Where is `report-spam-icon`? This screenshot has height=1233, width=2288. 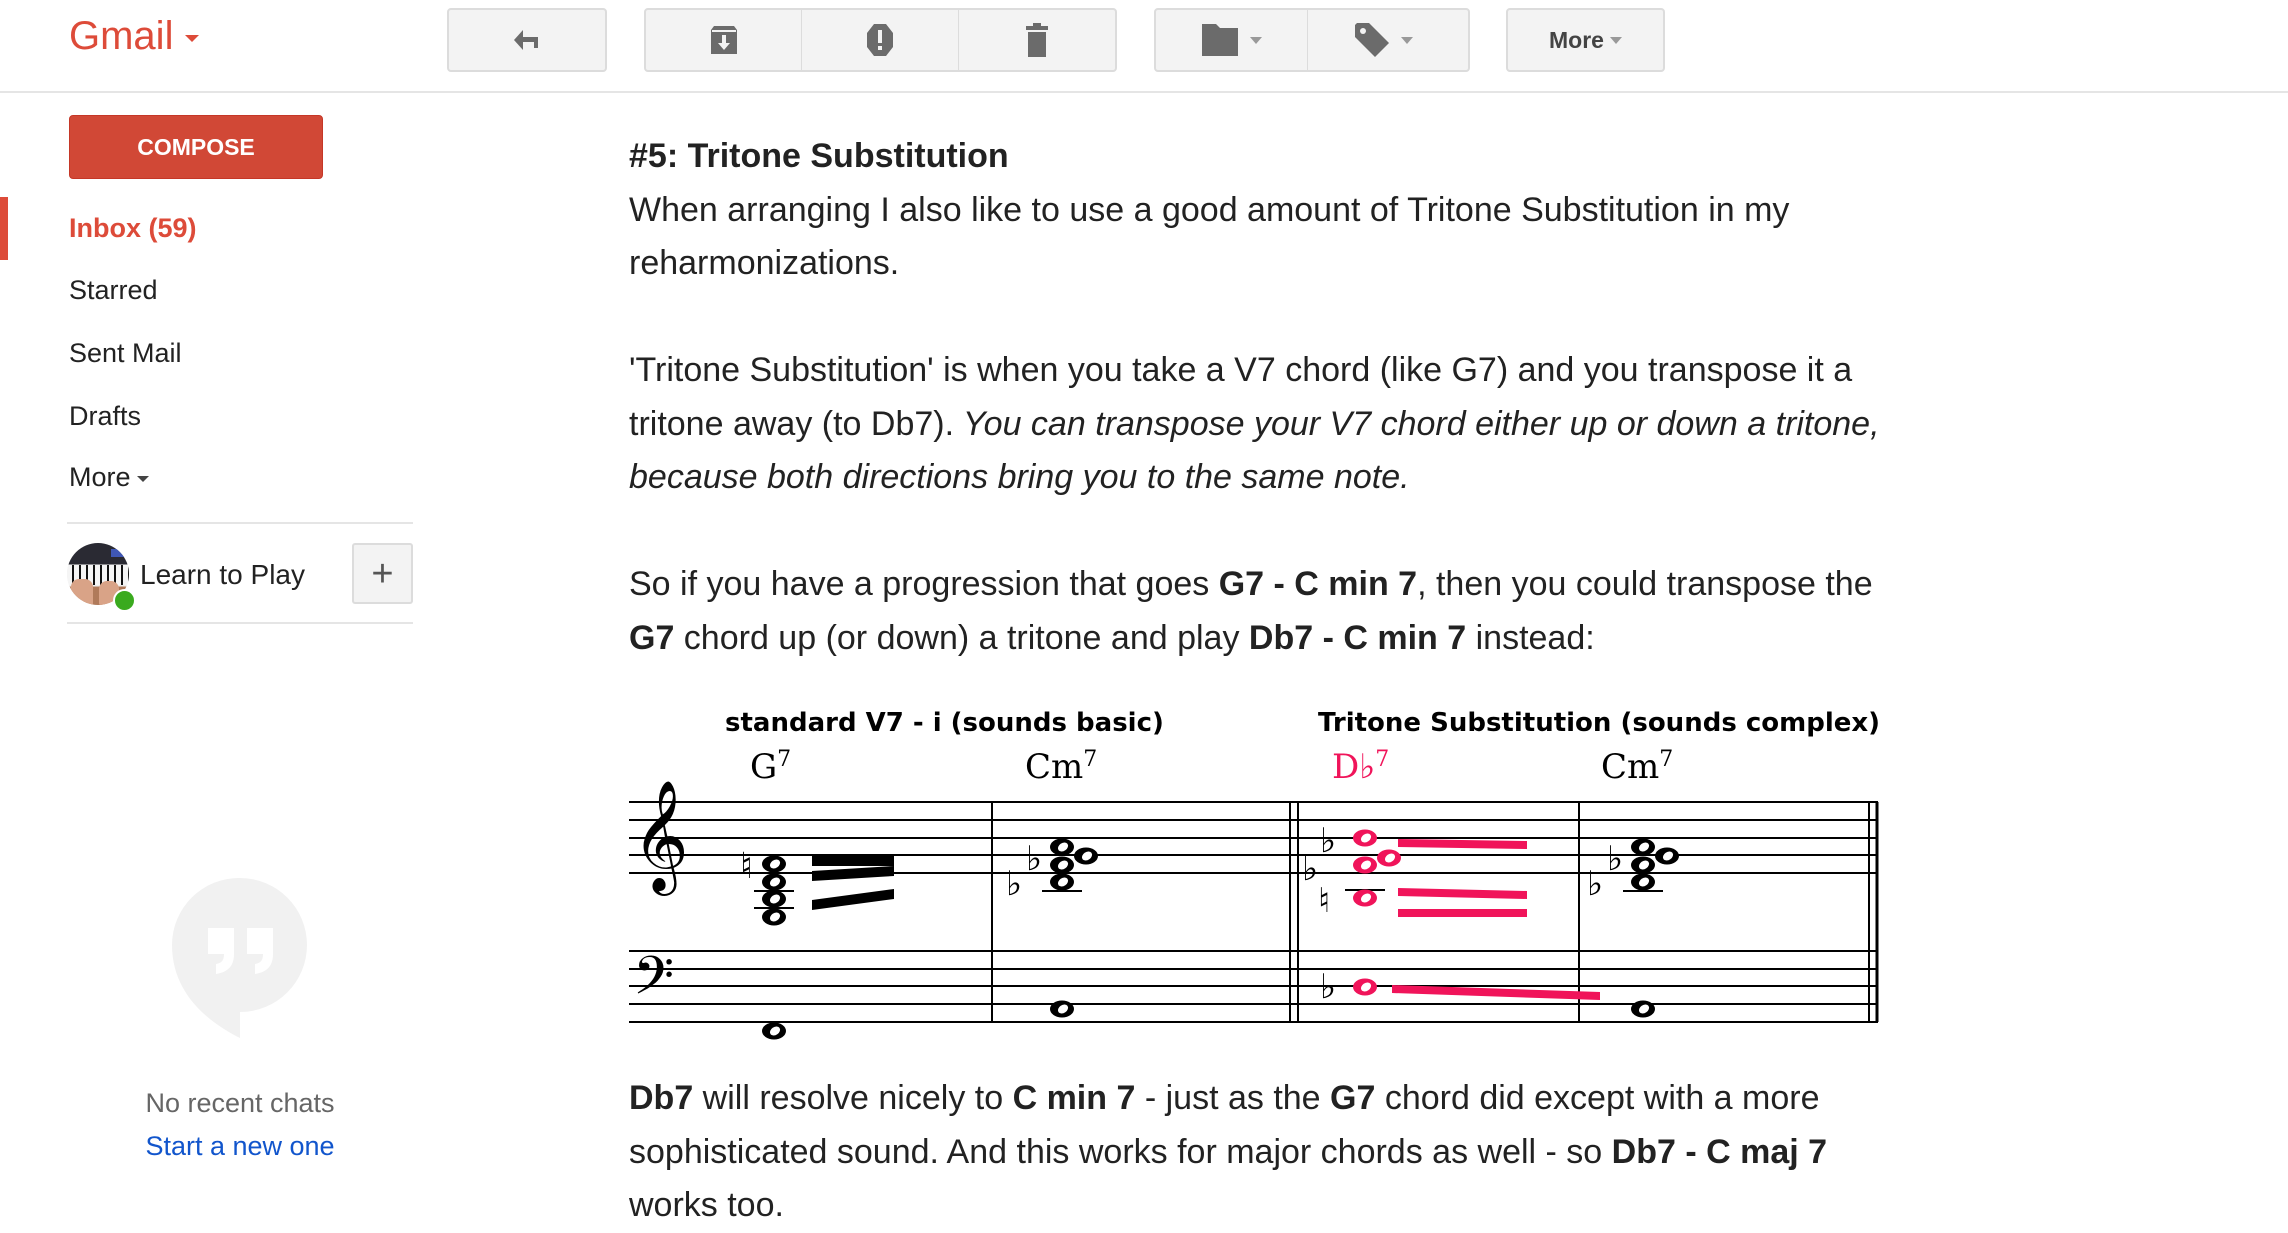 report-spam-icon is located at coordinates (879, 40).